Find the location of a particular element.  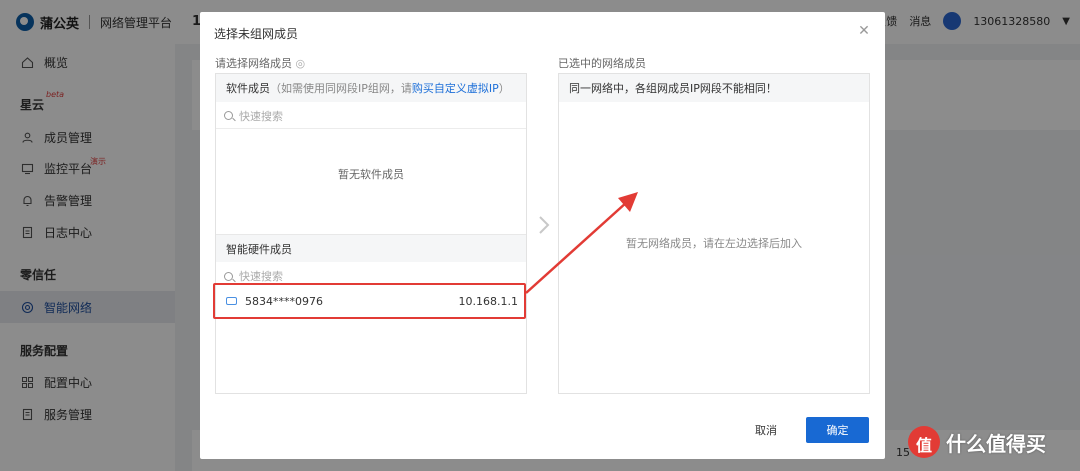

smzdm-logo-icon is located at coordinates (924, 442).